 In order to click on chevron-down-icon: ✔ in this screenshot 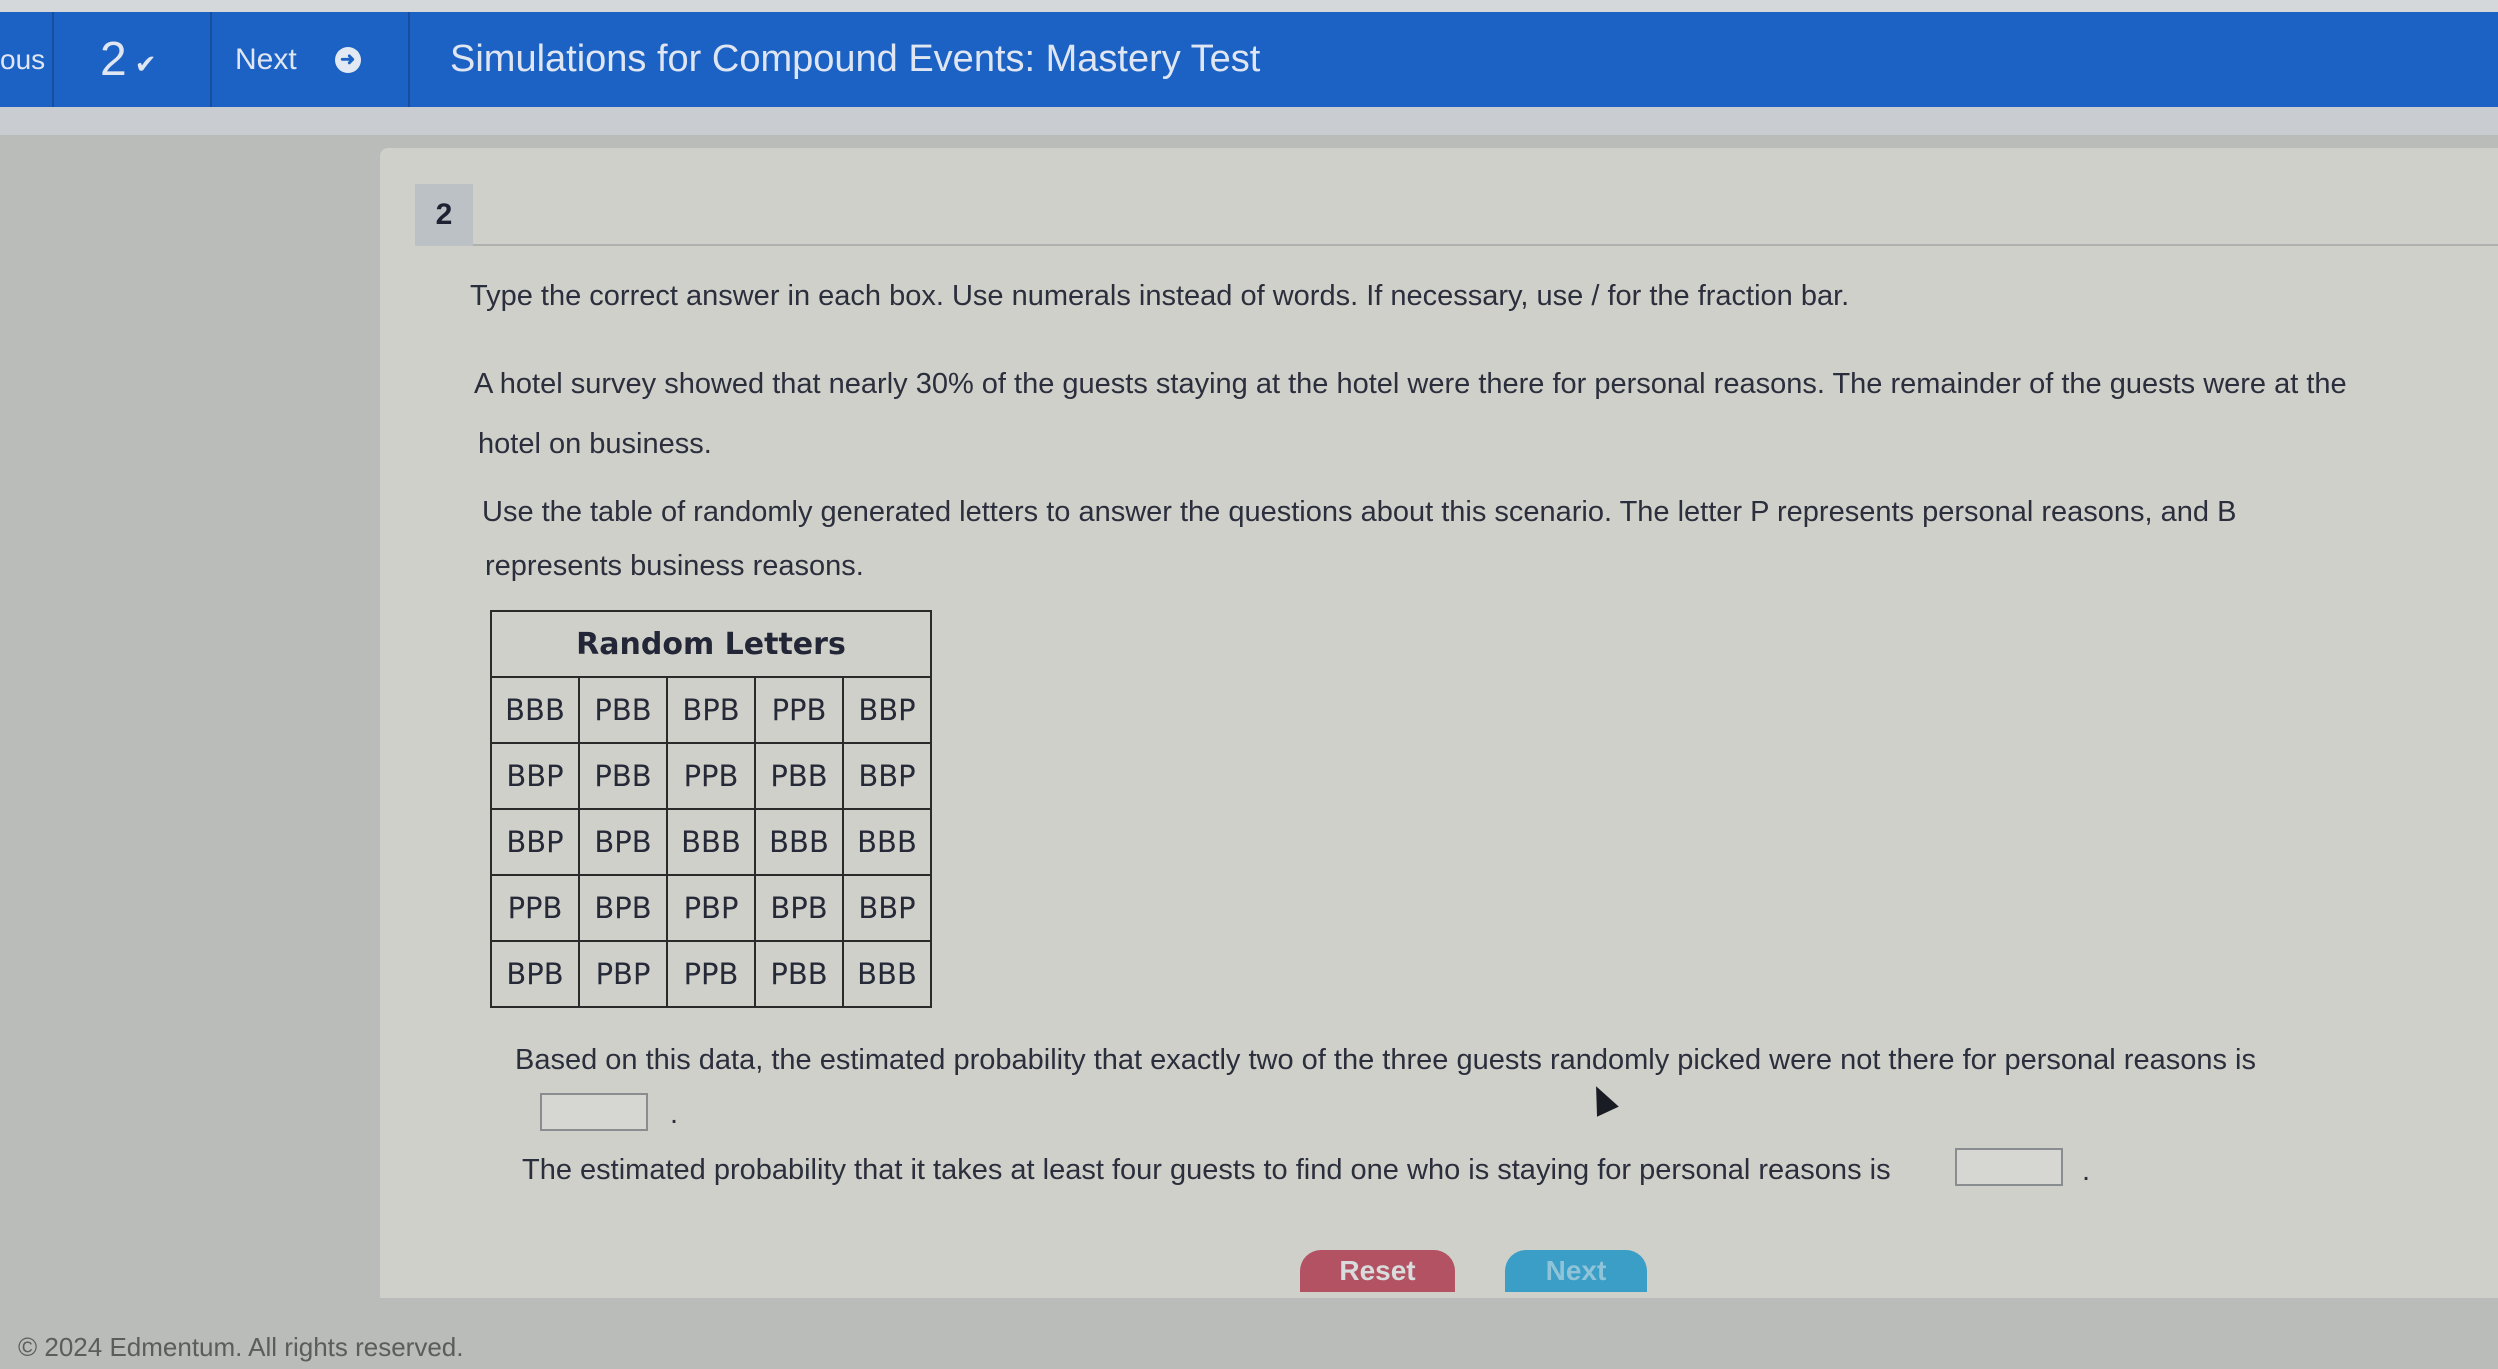, I will do `click(145, 64)`.